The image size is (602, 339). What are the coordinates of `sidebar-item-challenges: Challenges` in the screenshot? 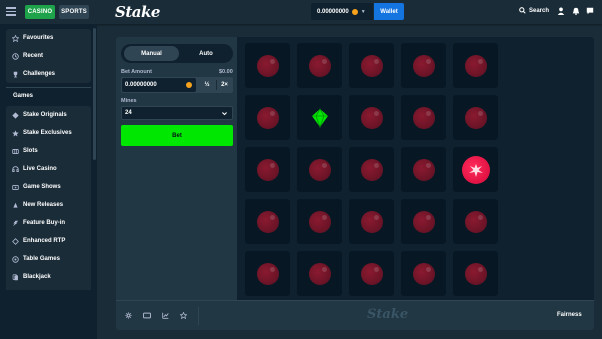 It's located at (48, 74).